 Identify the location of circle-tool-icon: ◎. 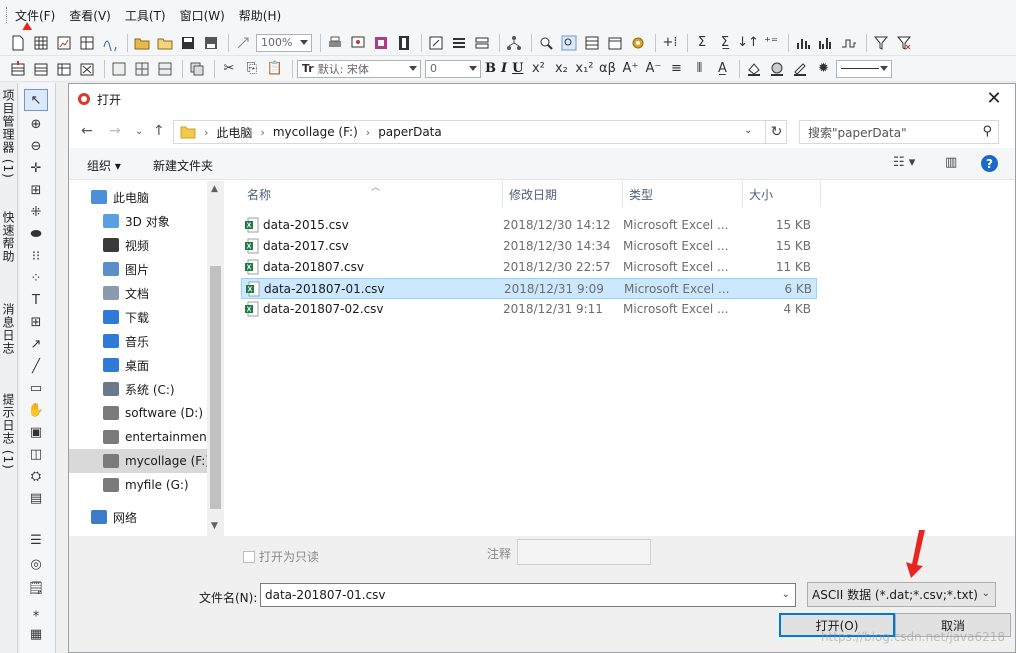
(36, 564).